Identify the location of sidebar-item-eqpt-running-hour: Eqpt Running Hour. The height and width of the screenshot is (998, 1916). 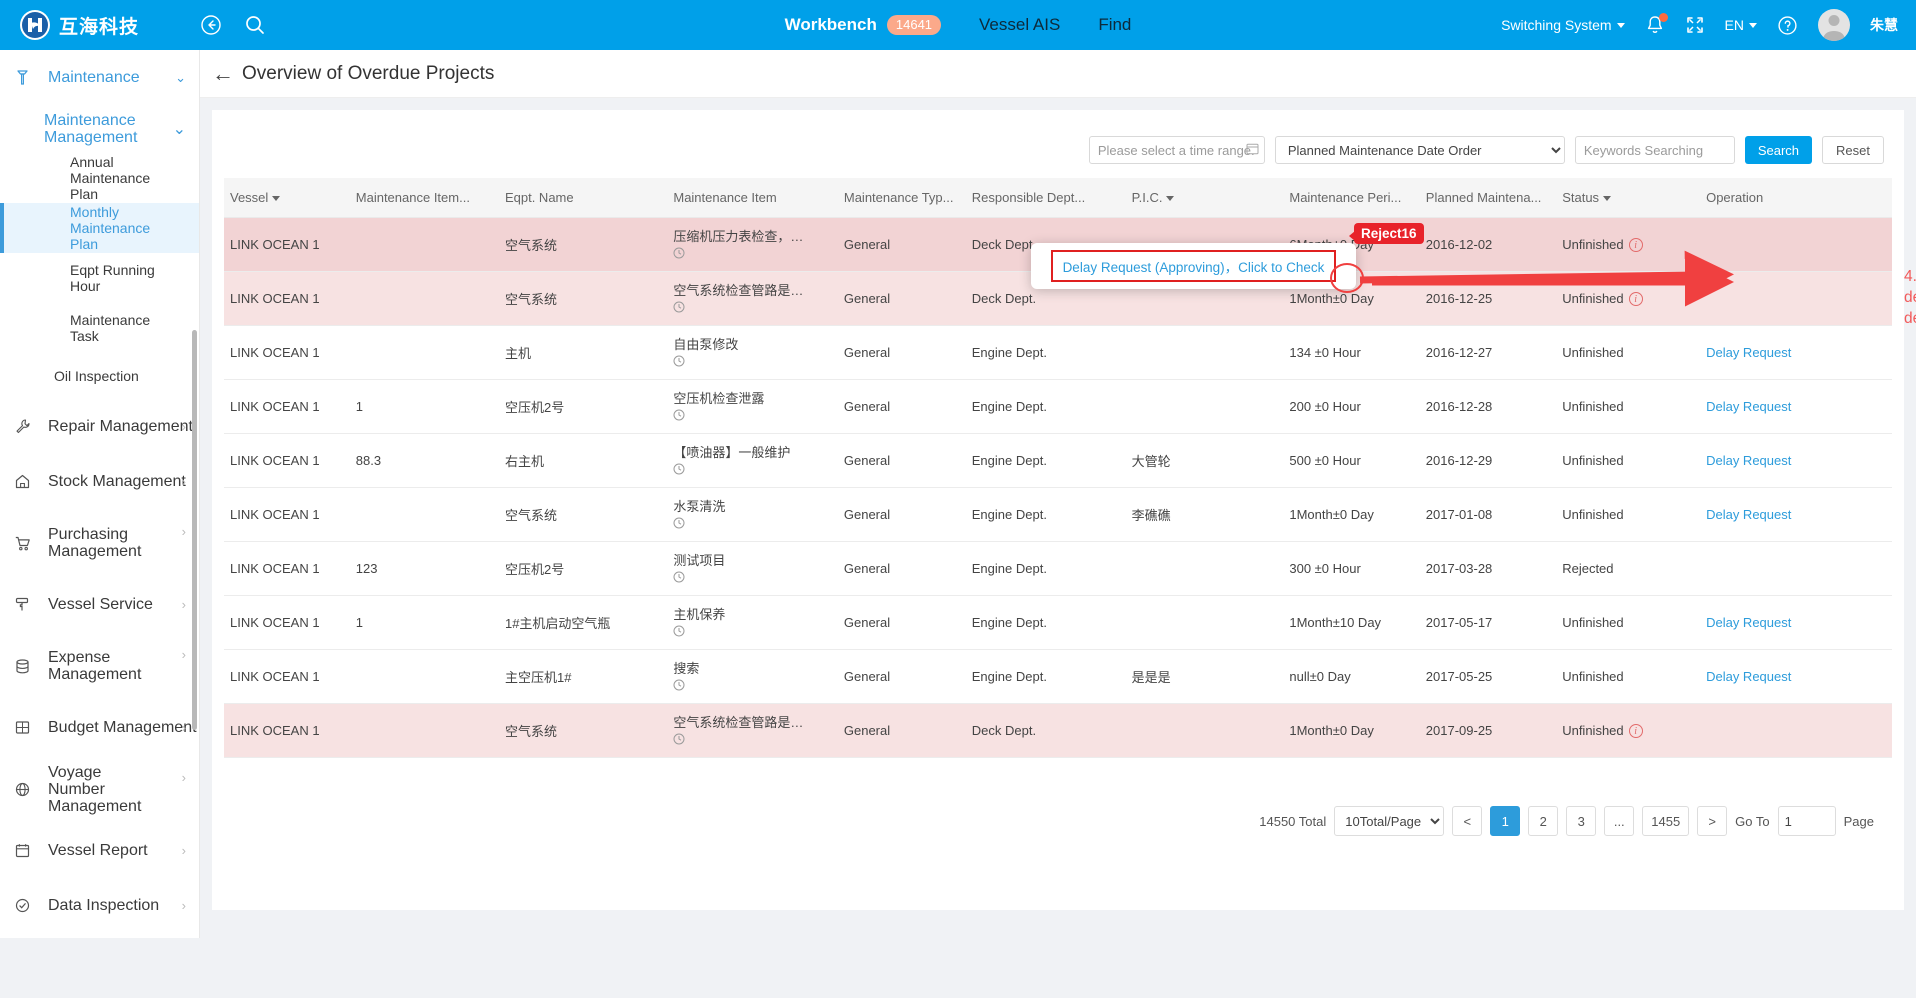
(99, 278).